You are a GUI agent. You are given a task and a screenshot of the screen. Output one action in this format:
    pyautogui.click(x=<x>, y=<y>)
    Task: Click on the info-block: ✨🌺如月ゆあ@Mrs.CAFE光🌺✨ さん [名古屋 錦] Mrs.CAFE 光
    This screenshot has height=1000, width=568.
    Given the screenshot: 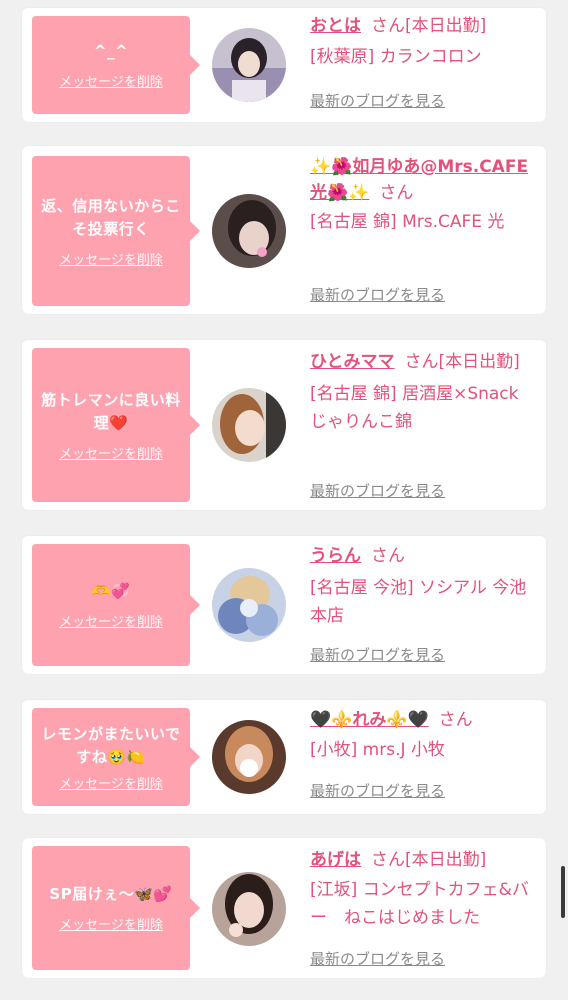 What is the action you would take?
    pyautogui.click(x=424, y=195)
    